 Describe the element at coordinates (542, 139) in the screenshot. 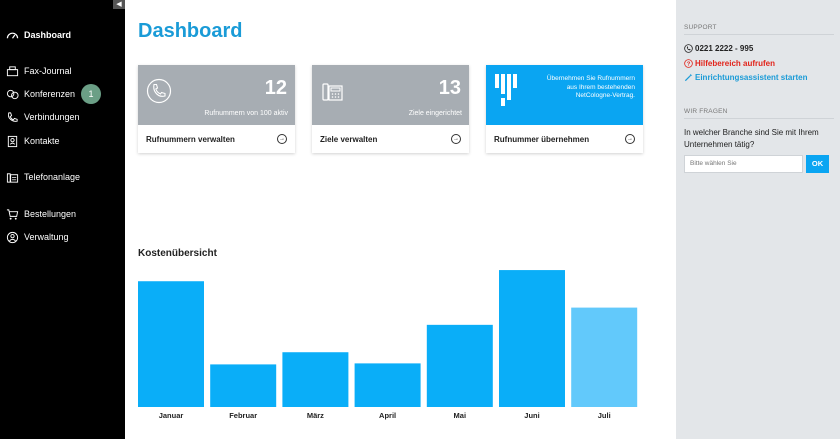

I see `card-action-label: Rufnummer übernehmen` at that location.